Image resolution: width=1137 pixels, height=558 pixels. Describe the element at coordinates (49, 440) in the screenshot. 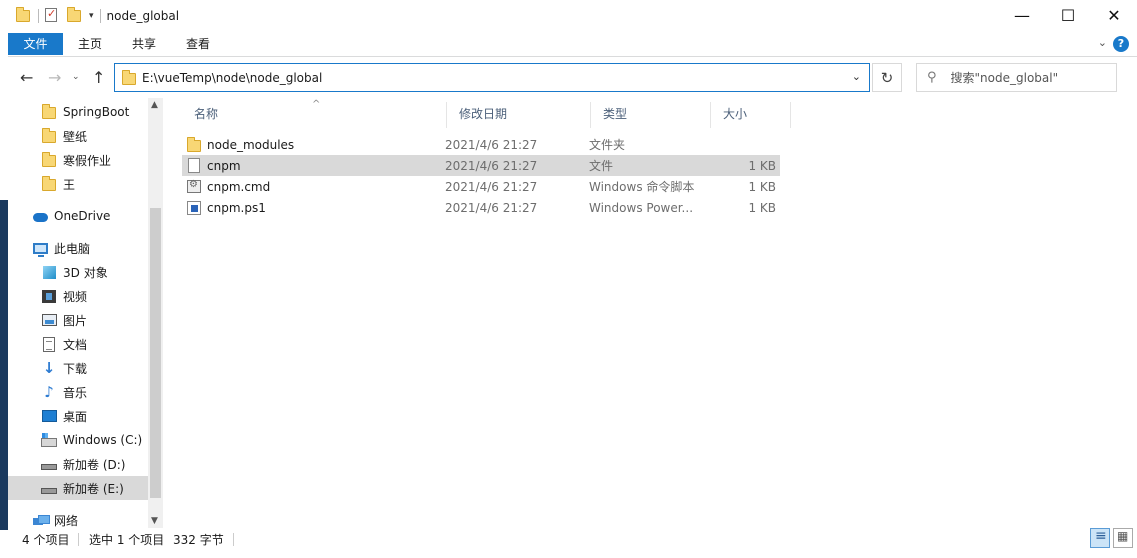

I see `drive-c-icon` at that location.